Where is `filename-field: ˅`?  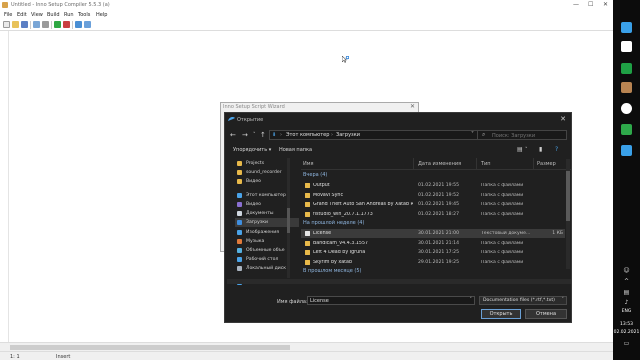
filename-field: ˅ is located at coordinates (391, 300).